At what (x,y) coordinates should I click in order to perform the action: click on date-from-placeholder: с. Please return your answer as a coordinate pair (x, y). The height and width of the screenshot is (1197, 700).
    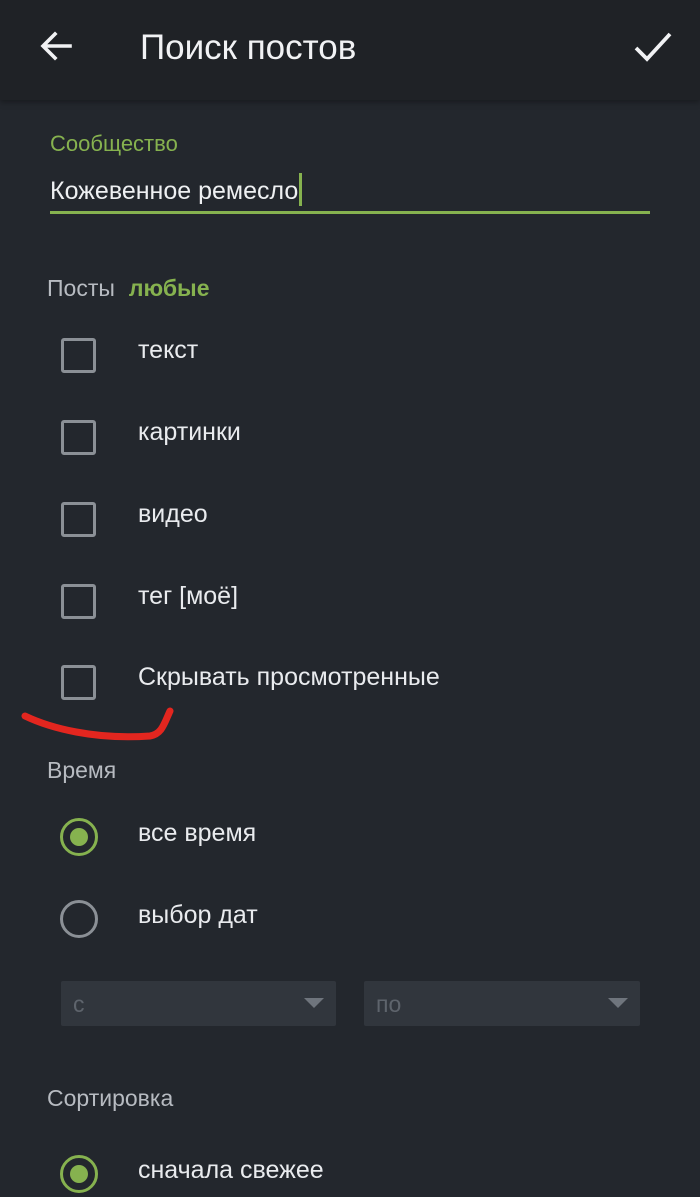
    Looking at the image, I should click on (79, 1004).